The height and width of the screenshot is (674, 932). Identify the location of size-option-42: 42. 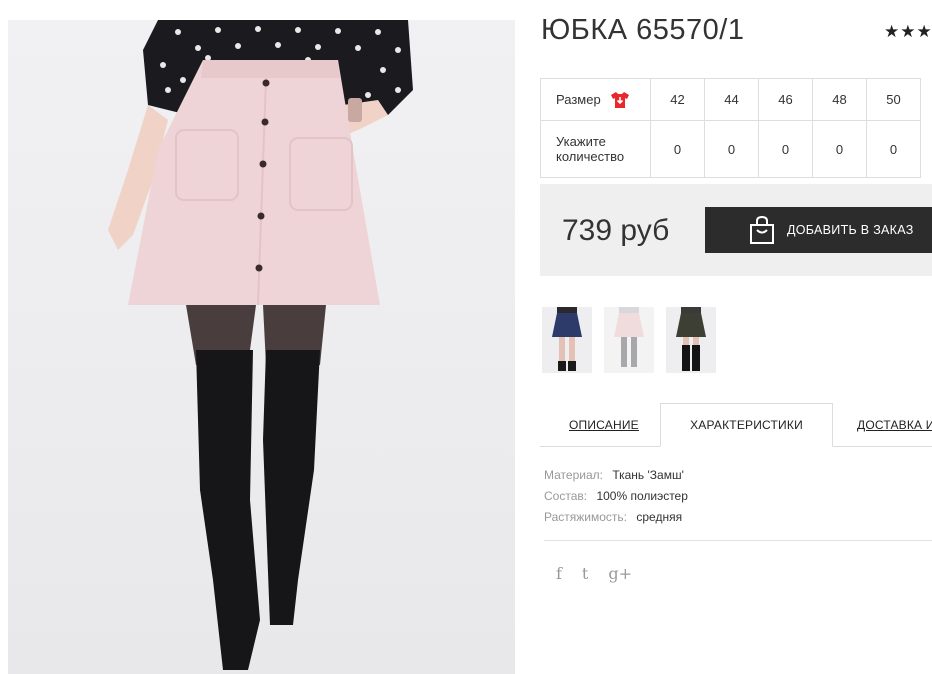
(677, 99).